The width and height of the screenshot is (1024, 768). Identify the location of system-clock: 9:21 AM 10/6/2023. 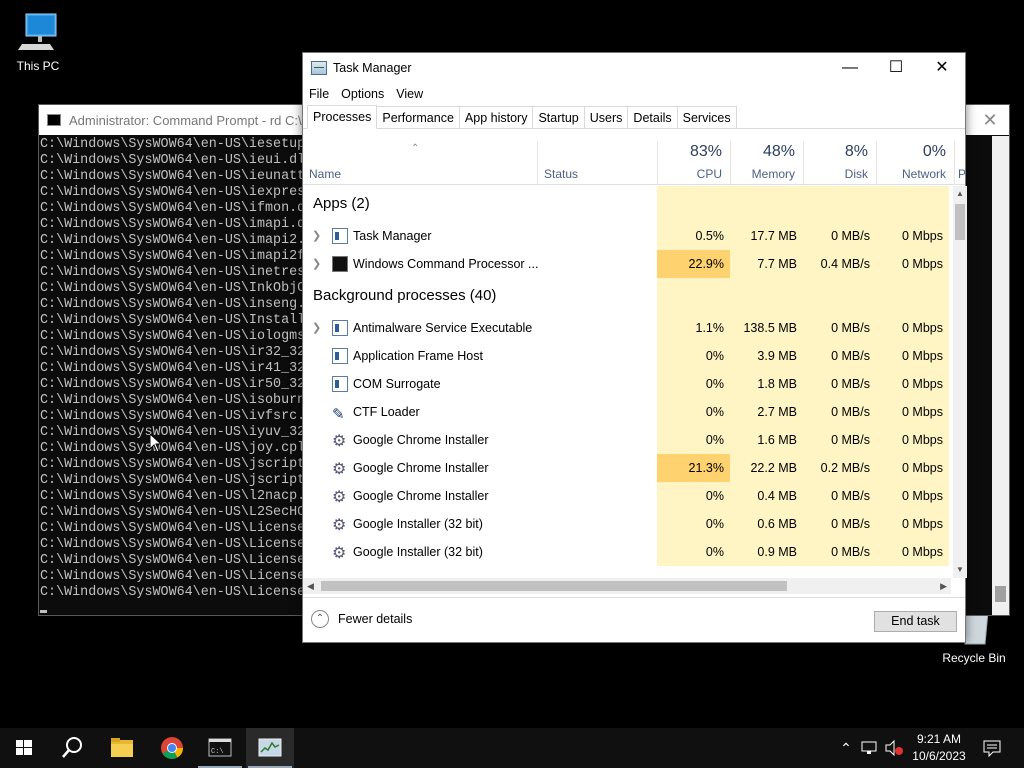
(939, 748).